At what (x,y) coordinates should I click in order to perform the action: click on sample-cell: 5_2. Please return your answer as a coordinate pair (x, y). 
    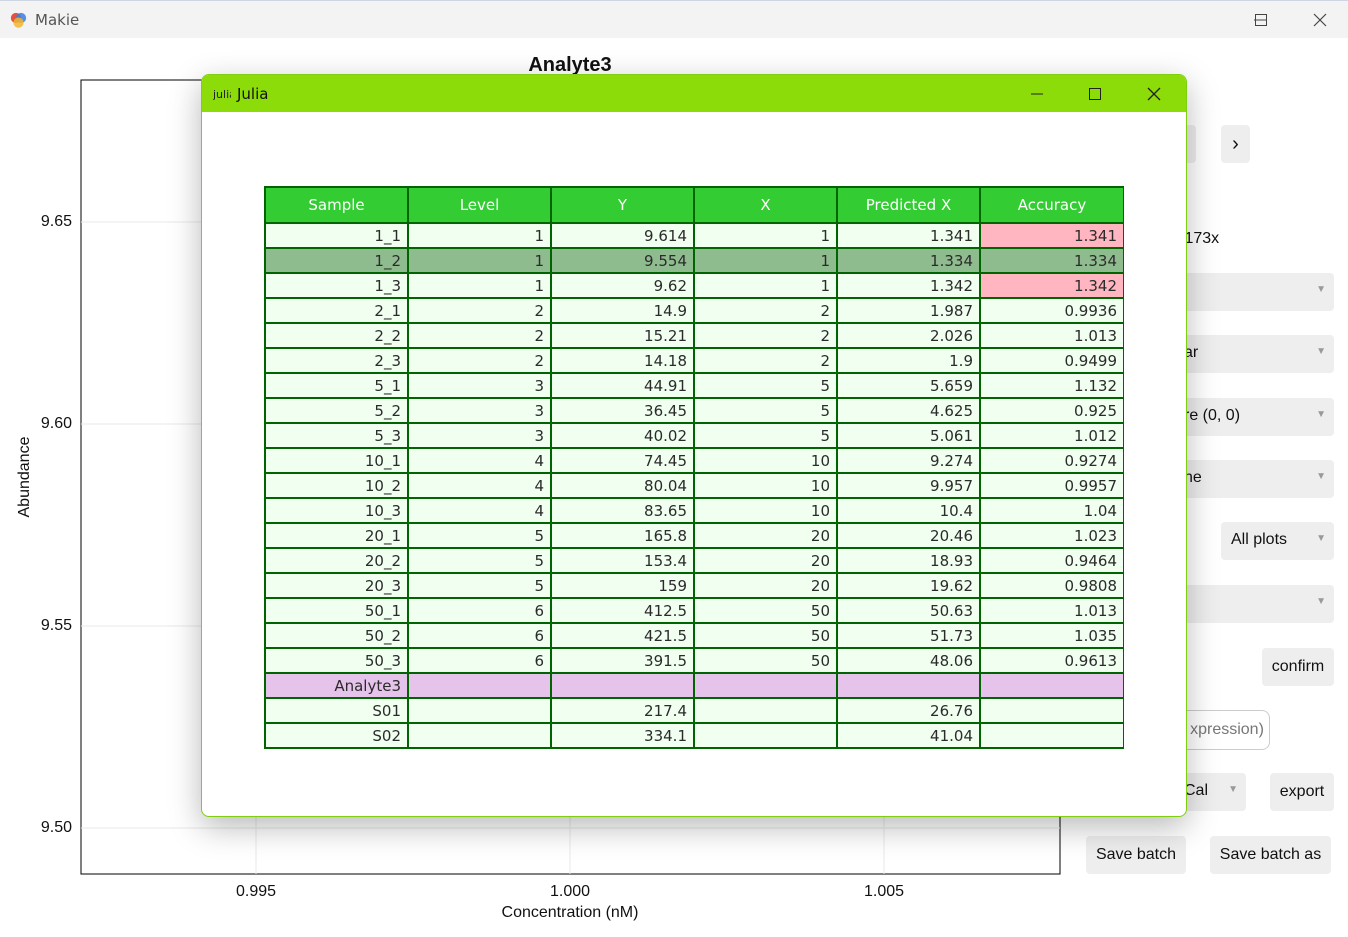
    Looking at the image, I should click on (336, 410).